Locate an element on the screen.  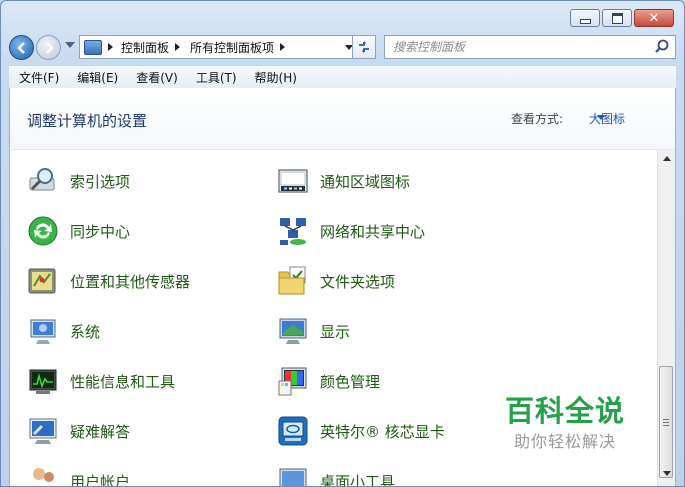
location-sensors-icon is located at coordinates (43, 281).